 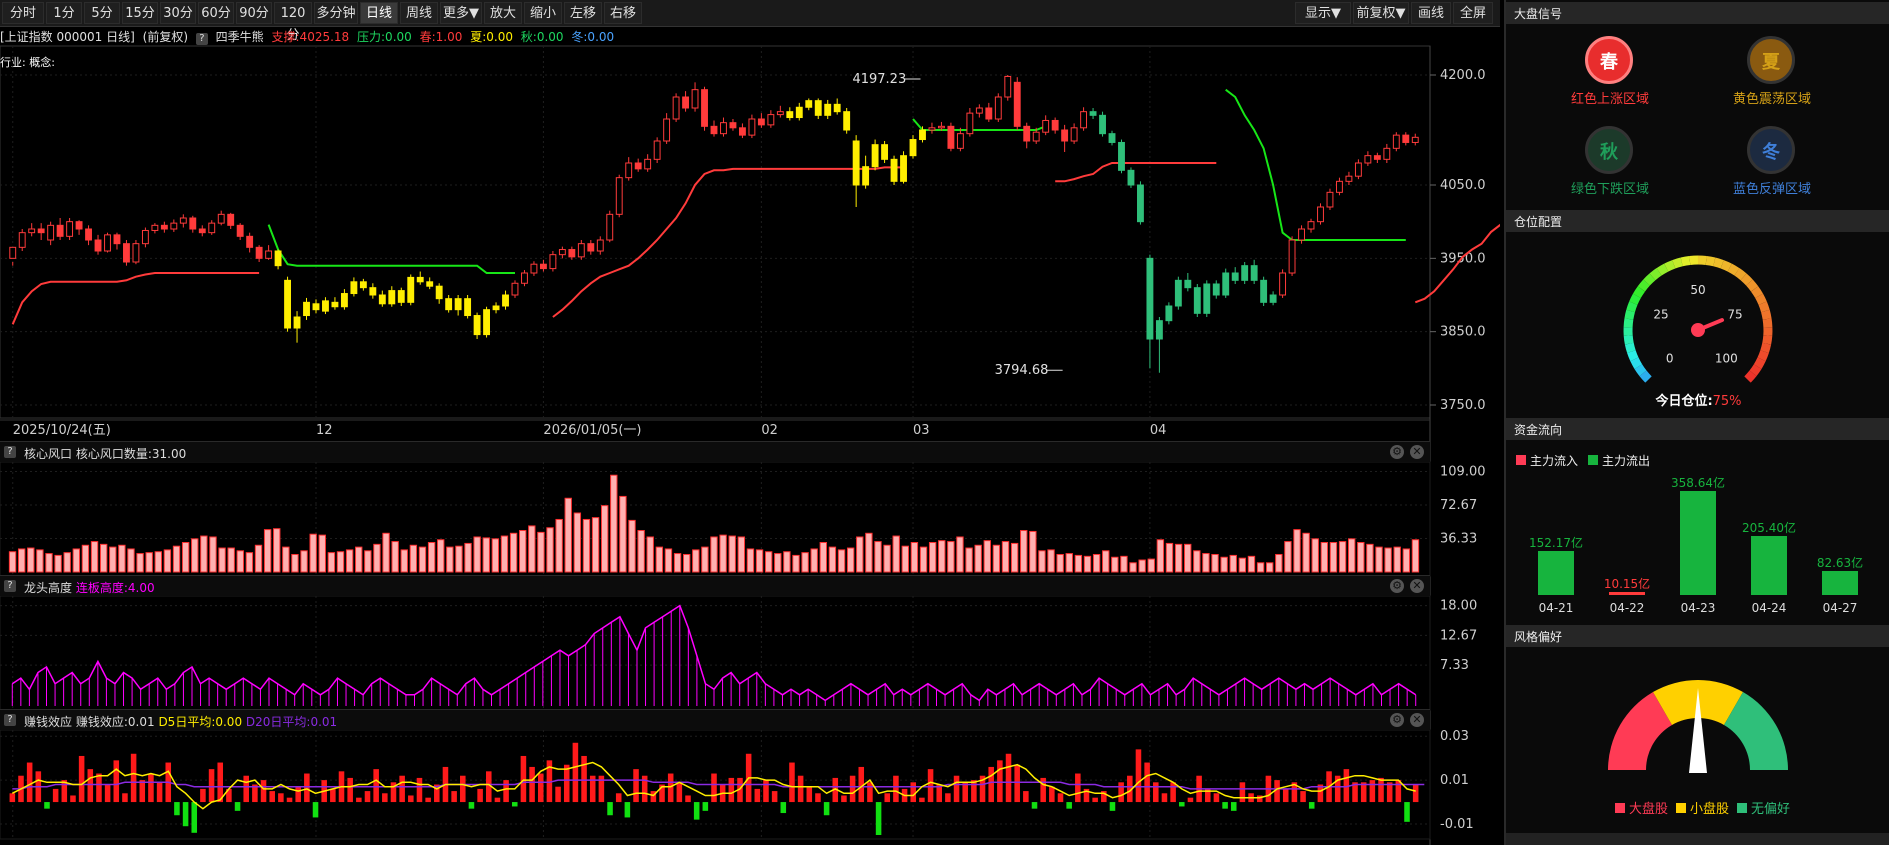 I want to click on y-tick-label: 3950.0, so click(x=1463, y=258).